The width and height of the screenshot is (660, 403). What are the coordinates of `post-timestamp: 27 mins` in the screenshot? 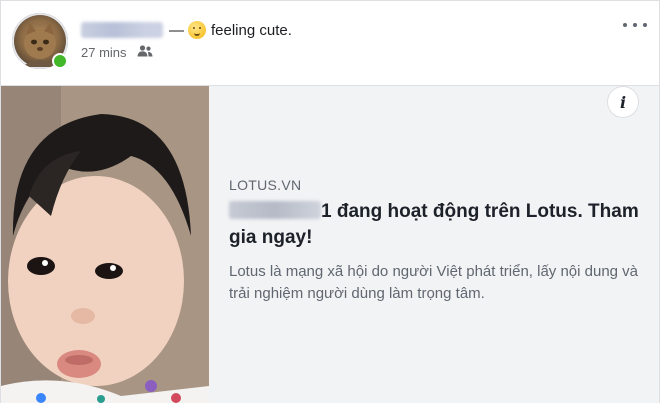 It's located at (104, 52).